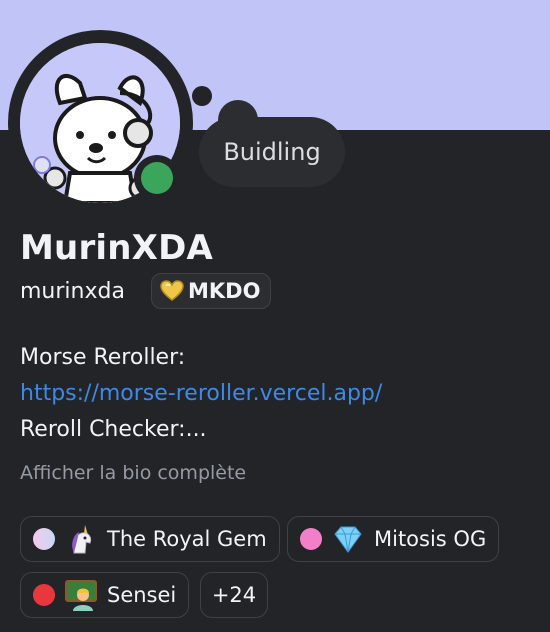  Describe the element at coordinates (187, 539) in the screenshot. I see `role-name: The Royal Gem` at that location.